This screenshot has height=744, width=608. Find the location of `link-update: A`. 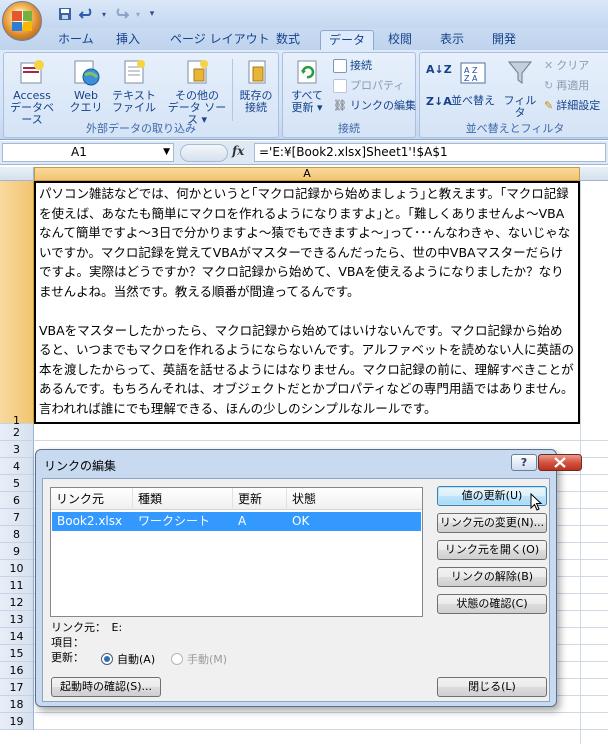

link-update: A is located at coordinates (242, 521).